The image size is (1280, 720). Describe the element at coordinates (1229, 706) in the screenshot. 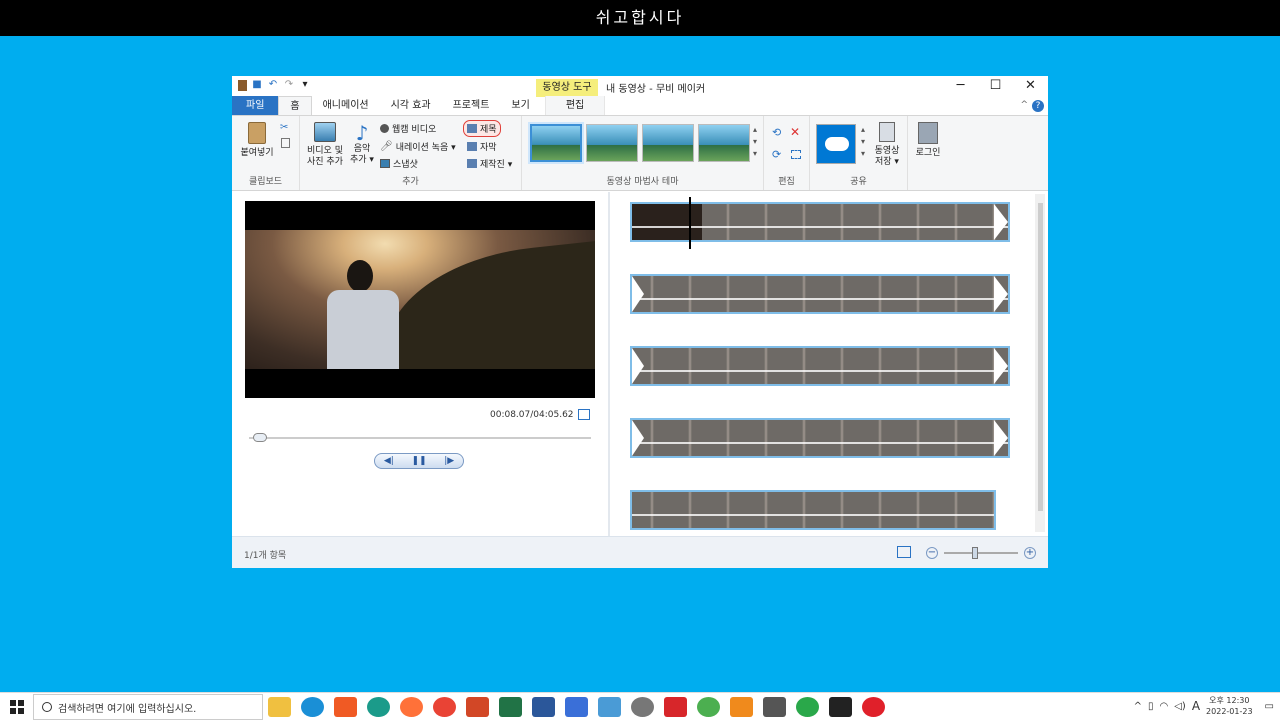

I see `clock: 오후 12:30 2022-01-23` at that location.